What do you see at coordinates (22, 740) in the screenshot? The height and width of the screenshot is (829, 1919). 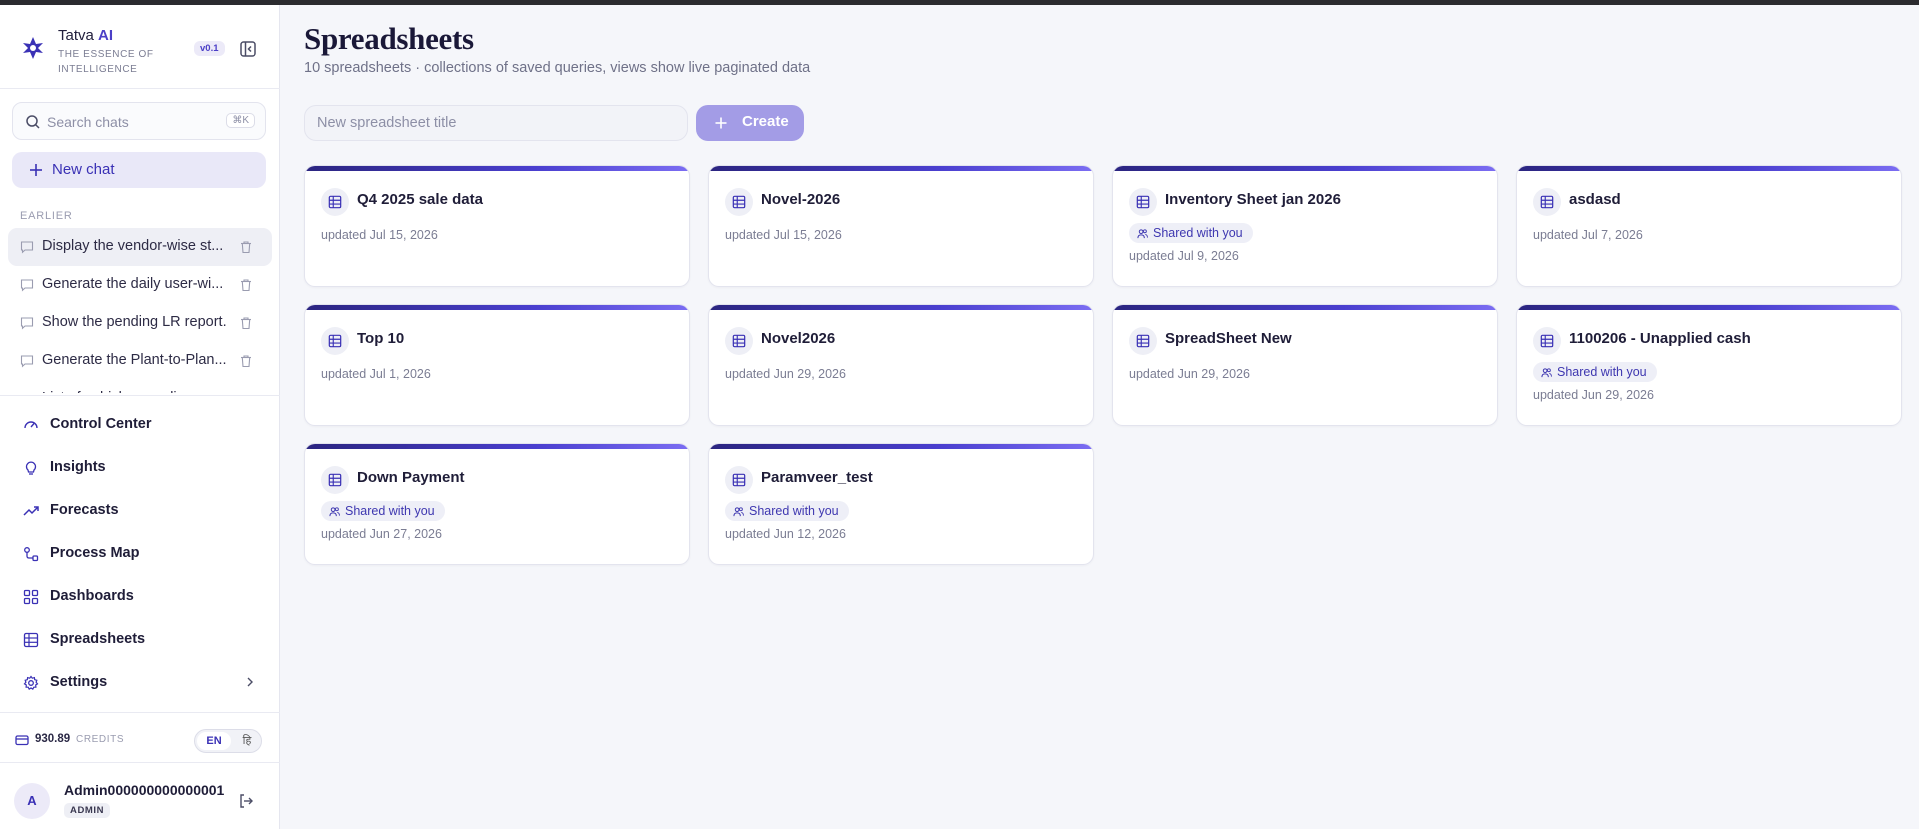 I see `credit-card-icon` at bounding box center [22, 740].